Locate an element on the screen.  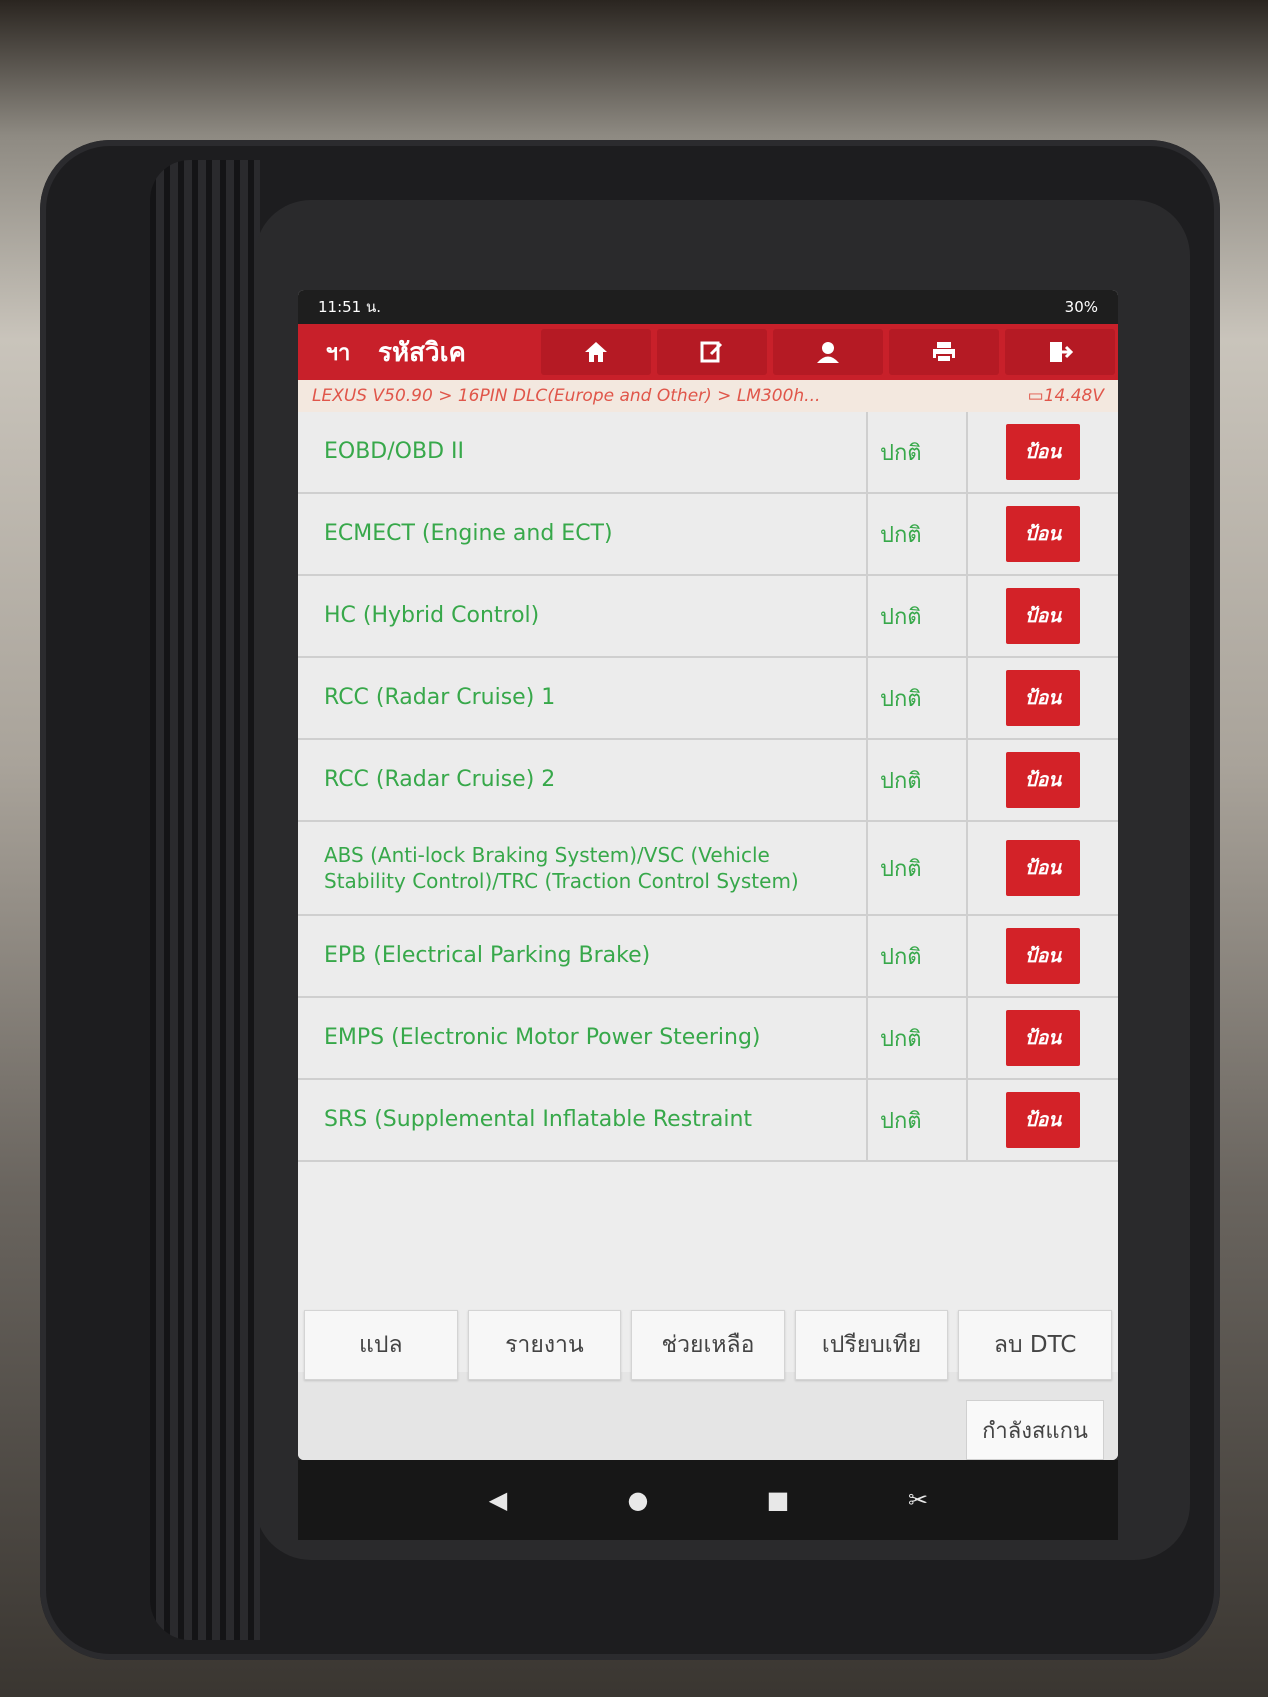
scanning-button: กำลังสแกน is located at coordinates (1035, 1430).